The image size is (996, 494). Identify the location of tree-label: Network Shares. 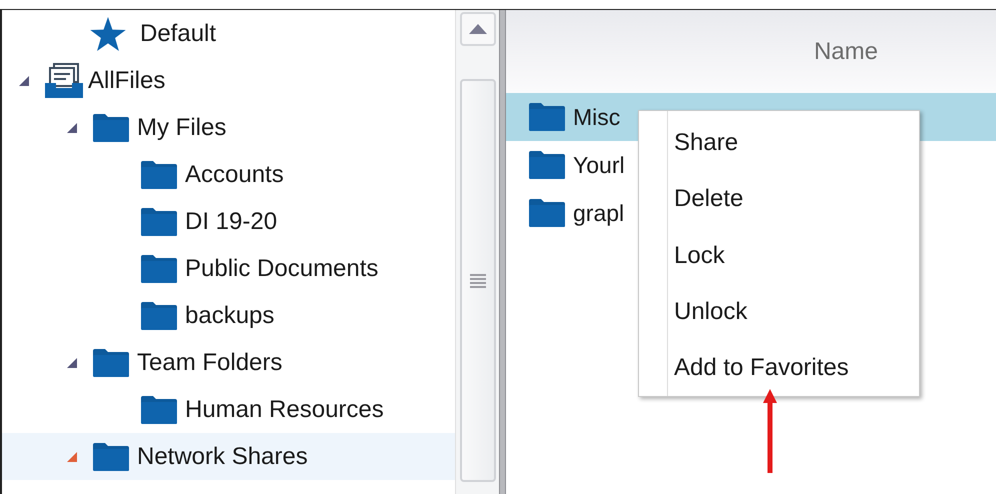
(222, 457).